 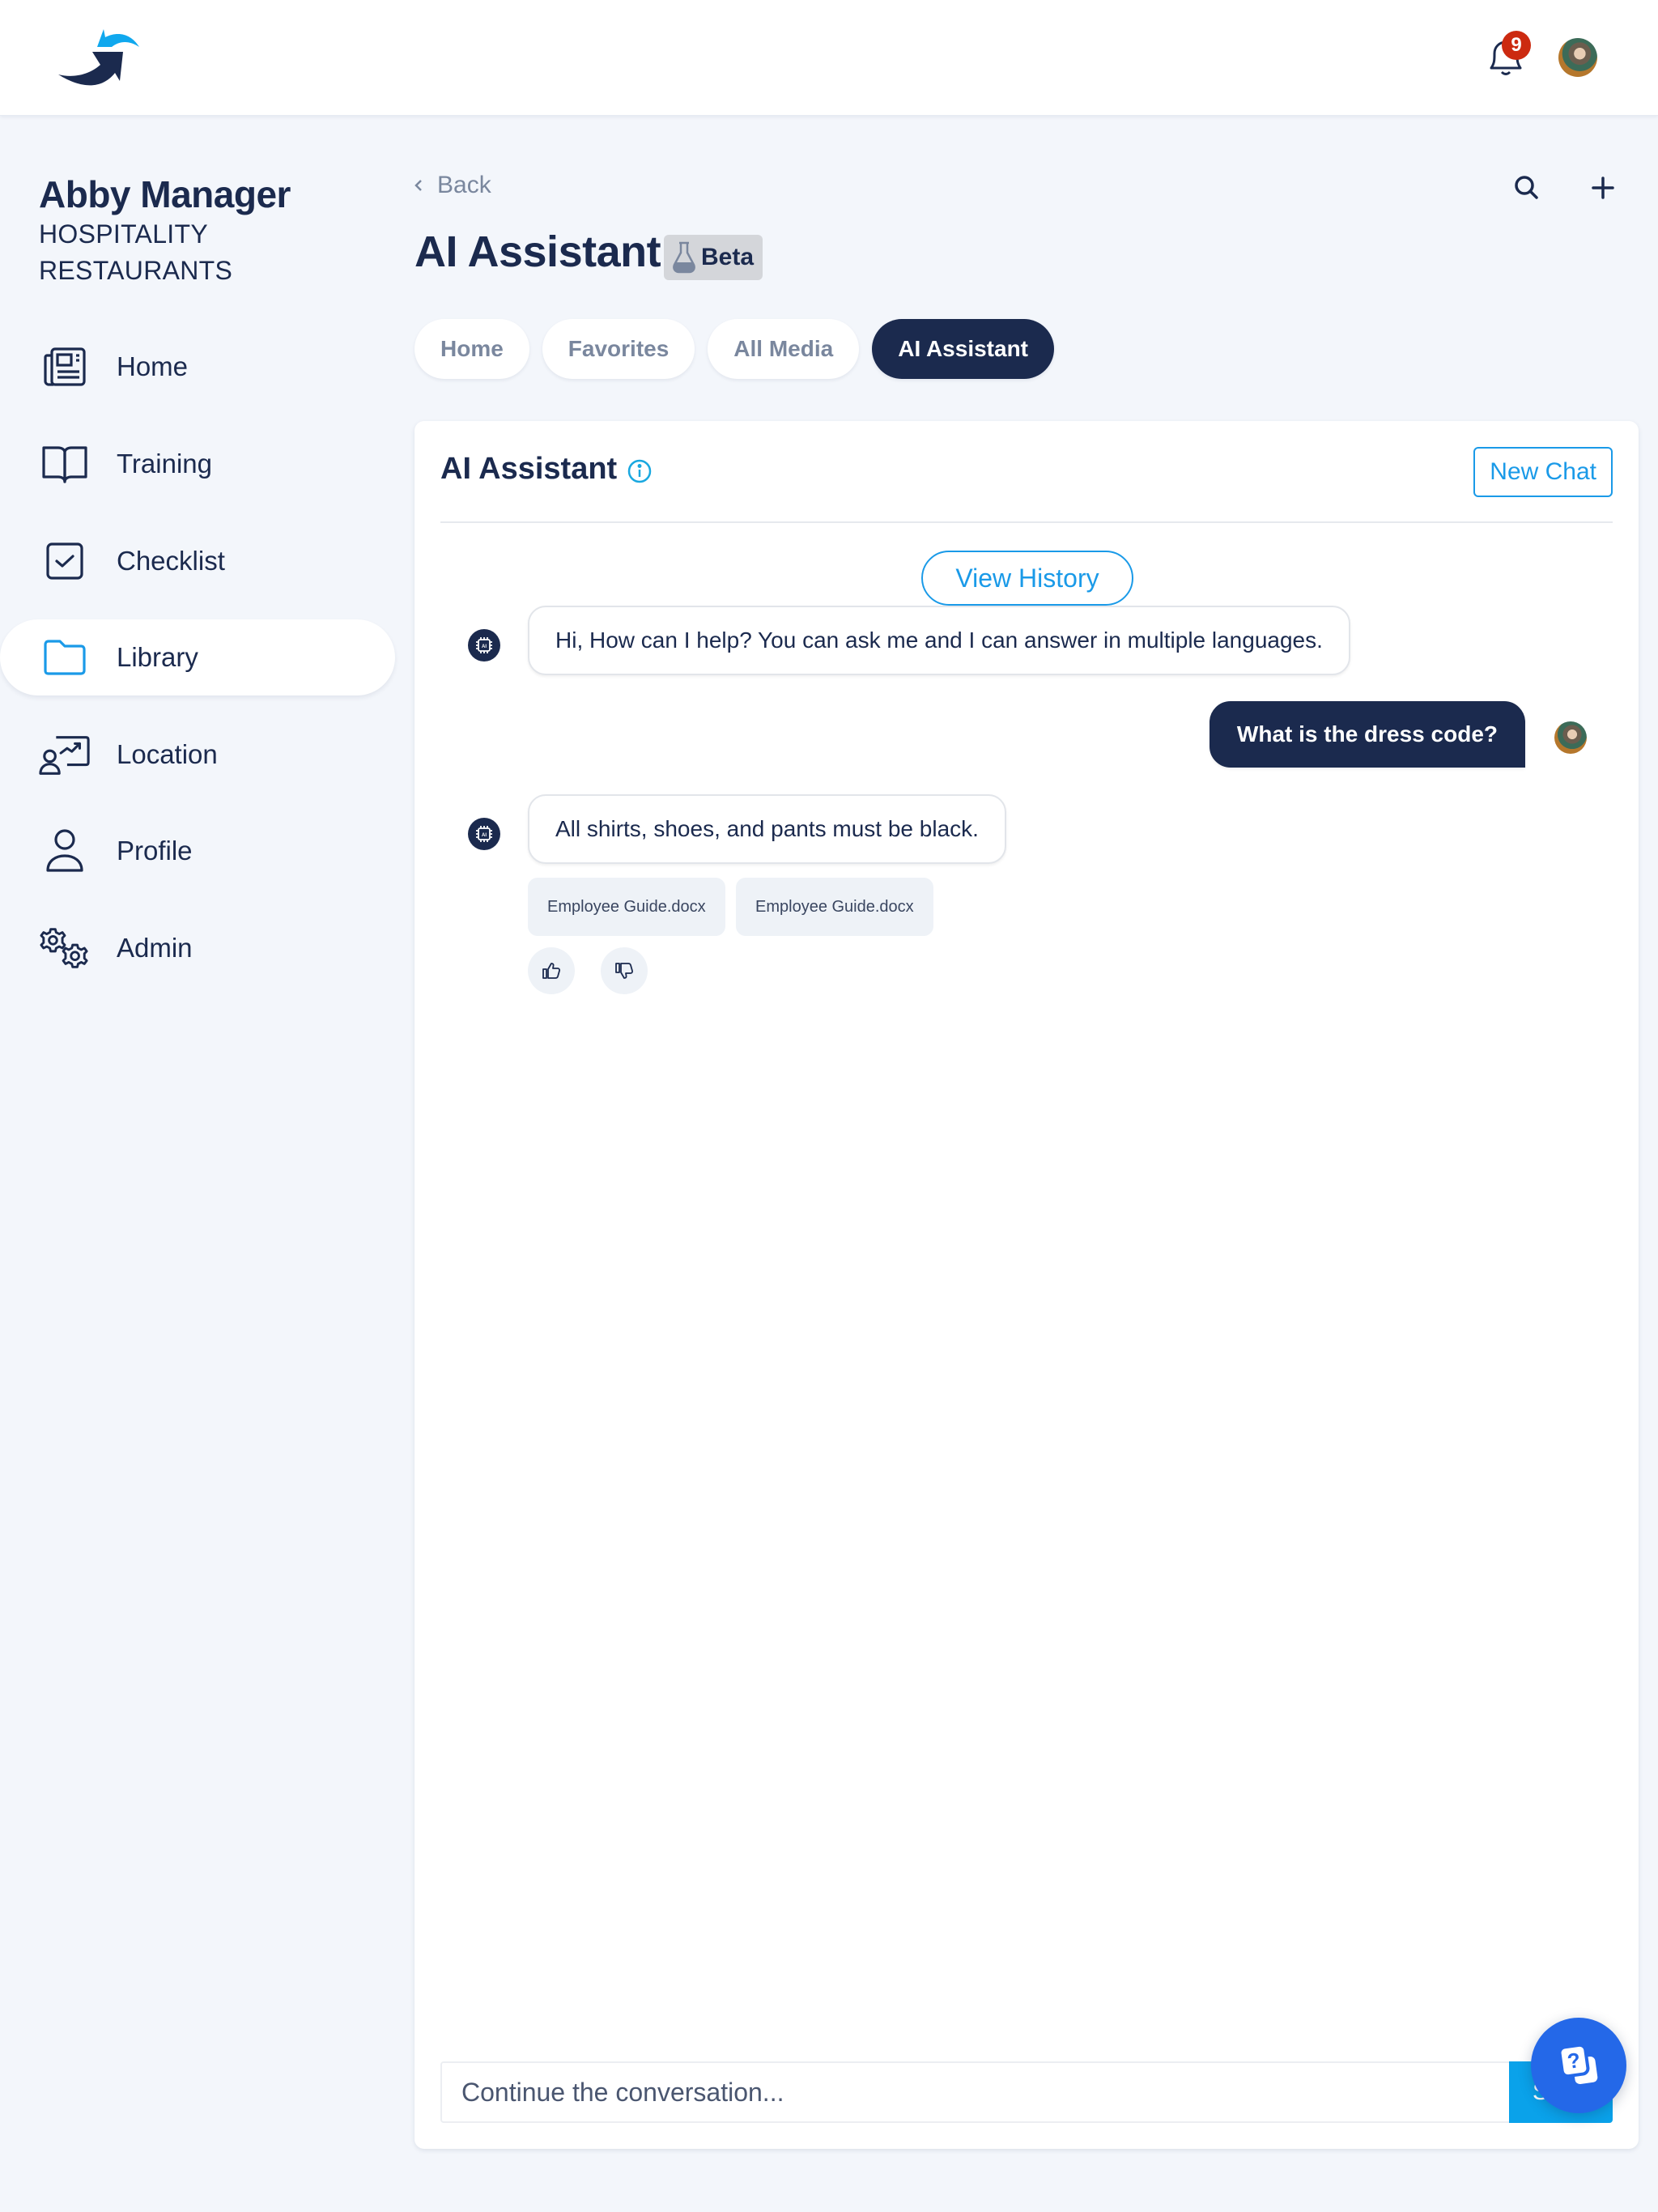 What do you see at coordinates (65, 948) in the screenshot?
I see `gears-icon` at bounding box center [65, 948].